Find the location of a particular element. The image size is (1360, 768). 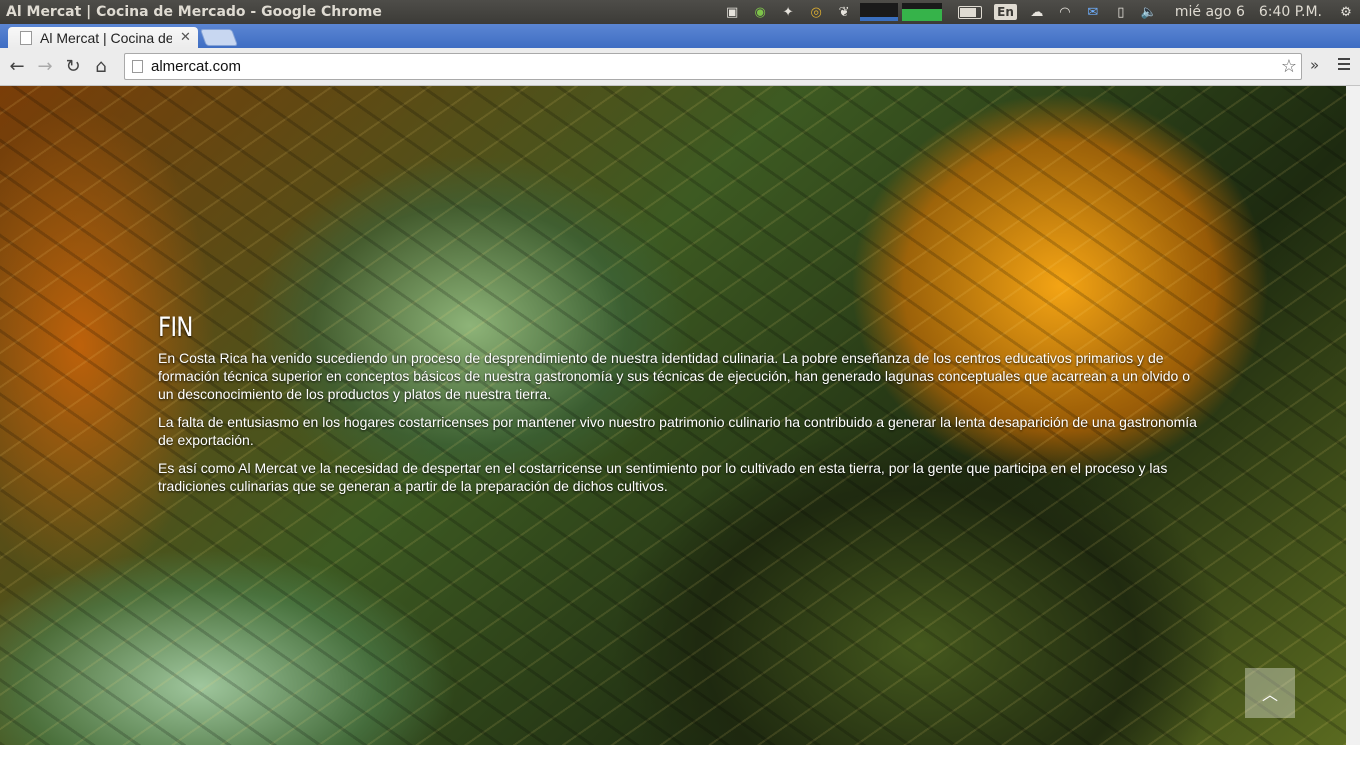

dropbox-icon: ✦ is located at coordinates (788, 12).